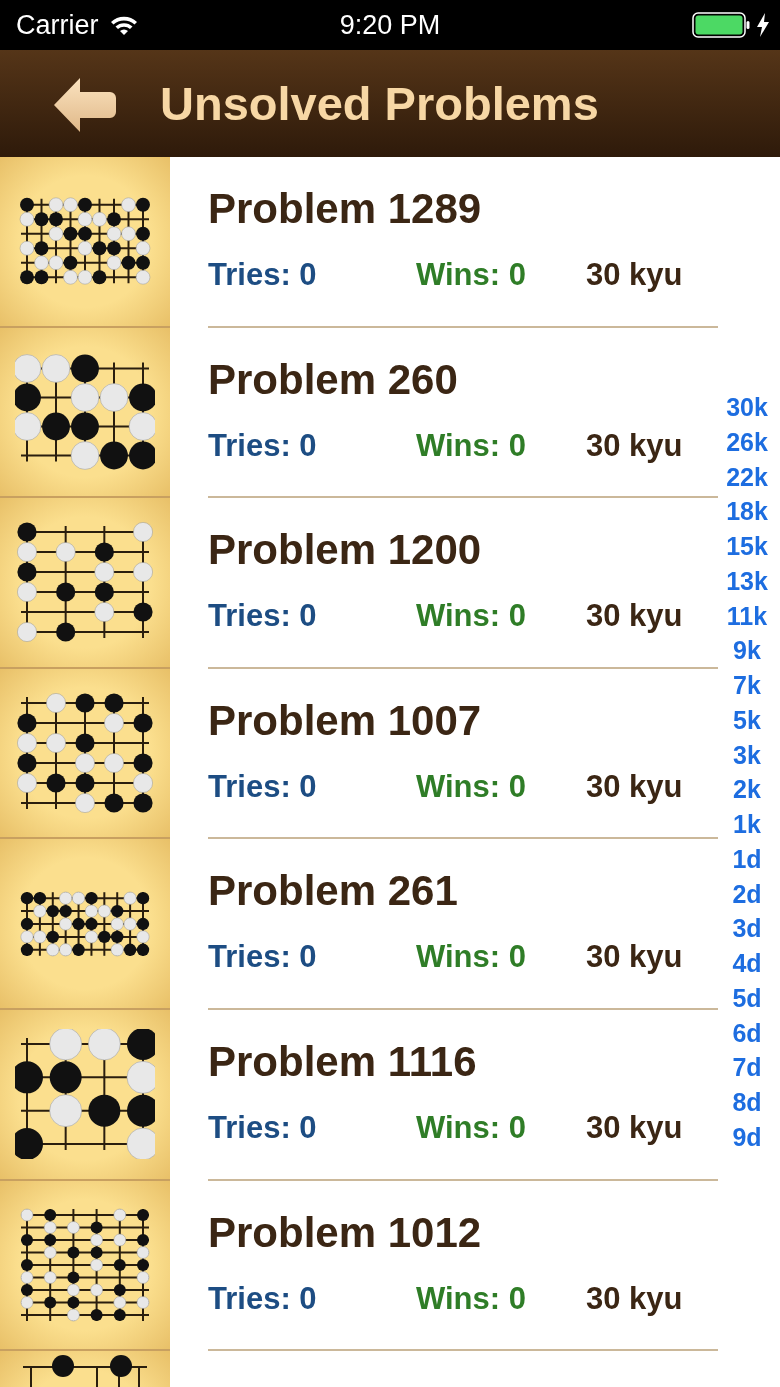  I want to click on index-letter: 1k, so click(747, 824).